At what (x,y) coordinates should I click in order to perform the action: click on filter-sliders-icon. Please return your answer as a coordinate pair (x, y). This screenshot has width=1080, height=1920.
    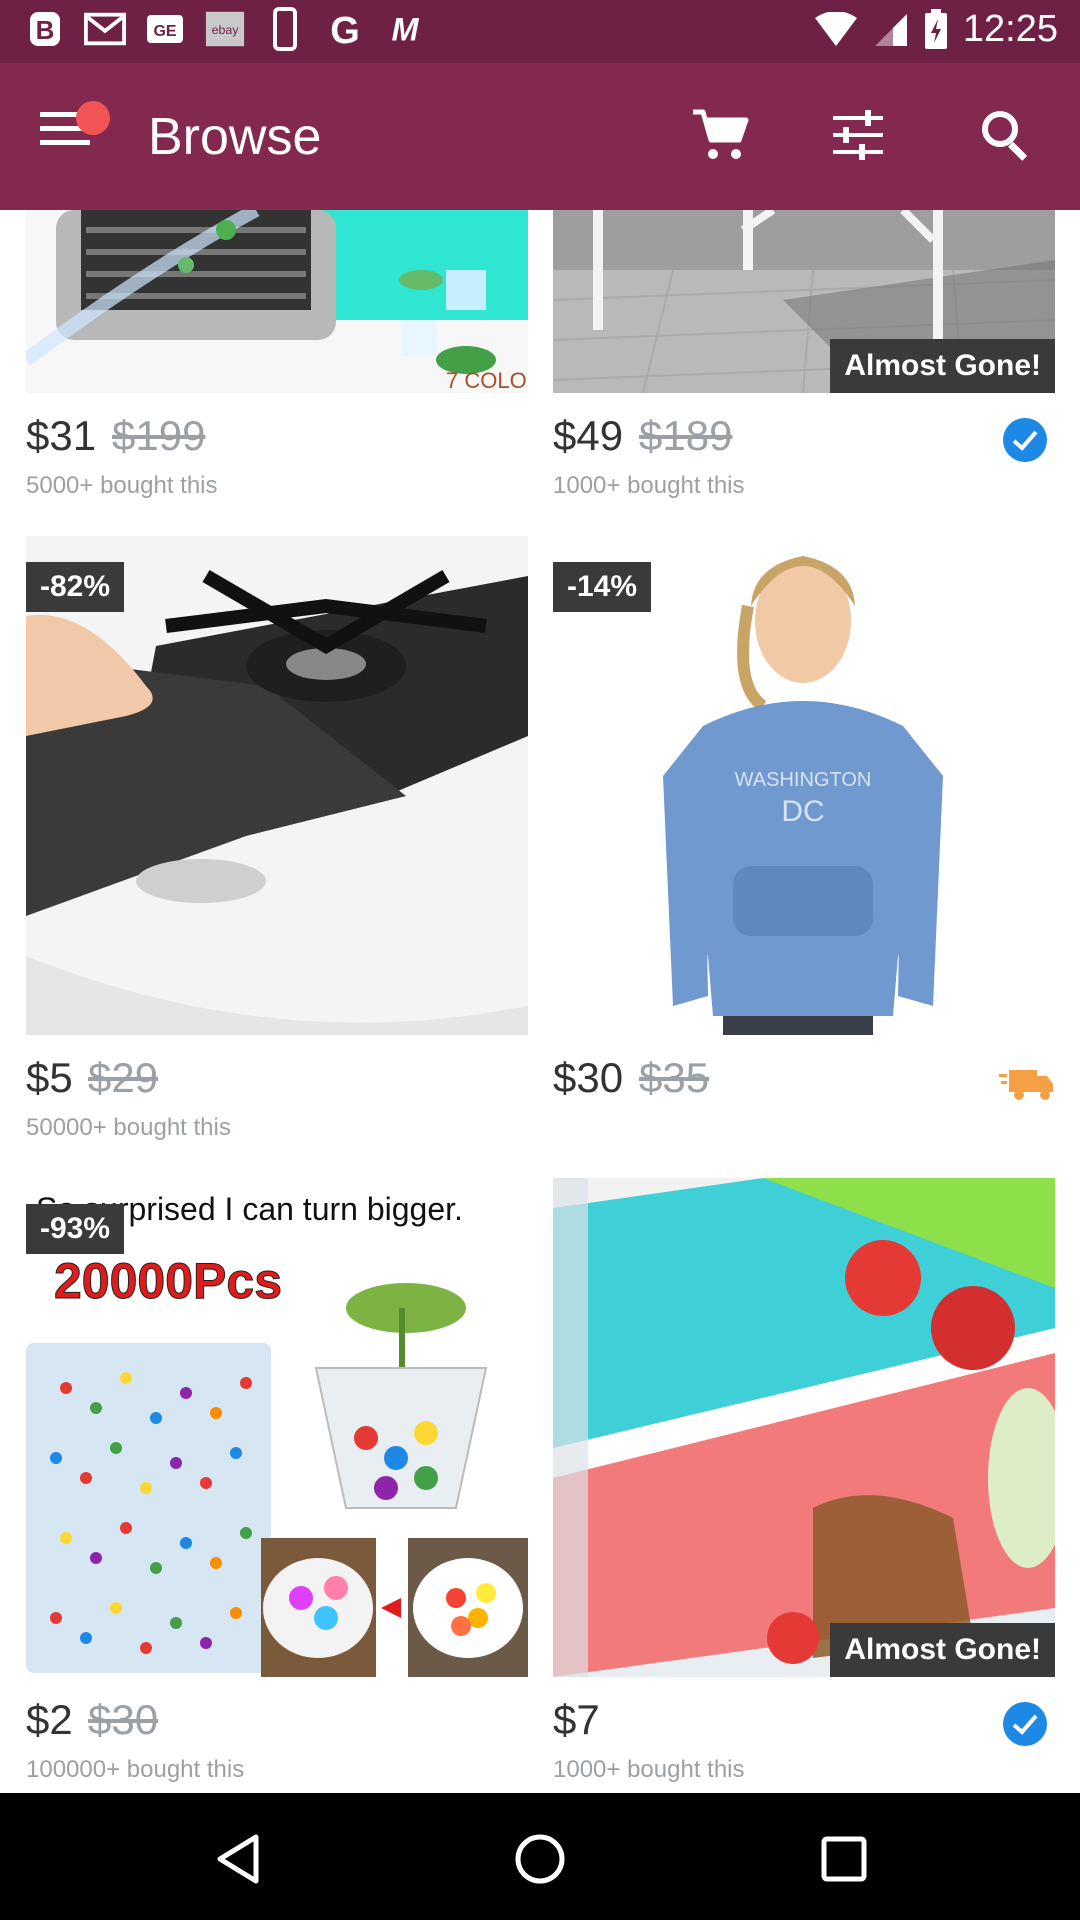
    Looking at the image, I should click on (858, 135).